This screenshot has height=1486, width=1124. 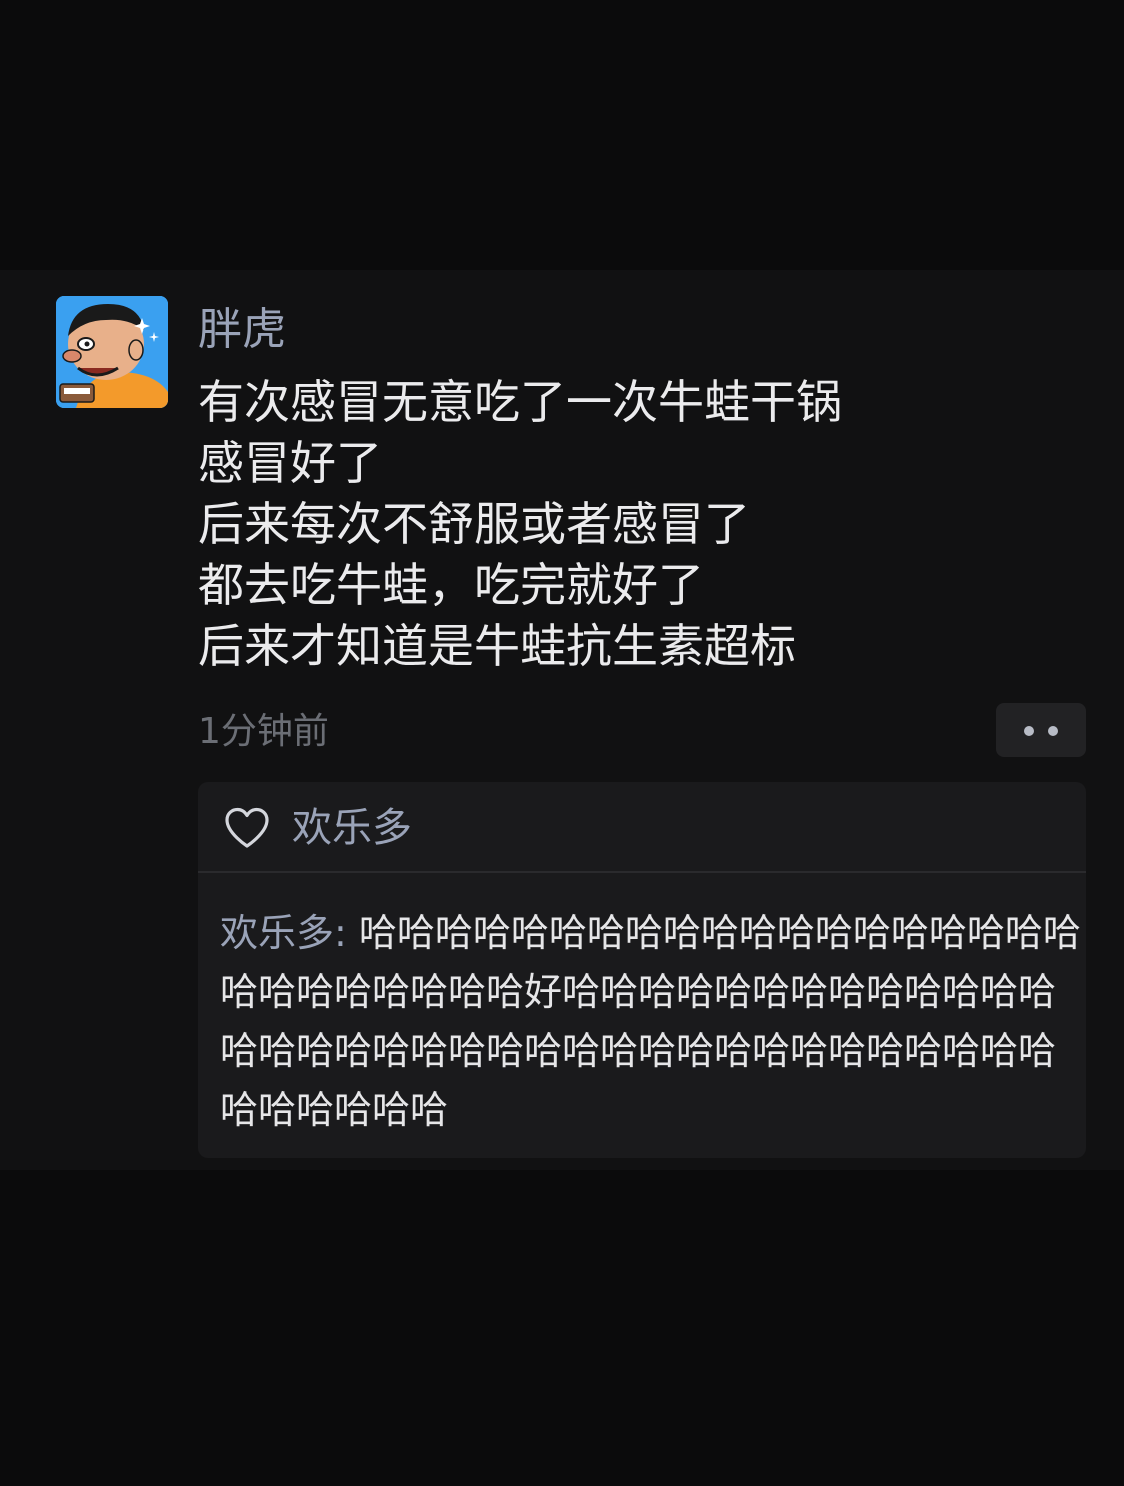 I want to click on likes-row: 欢乐多, so click(x=642, y=827).